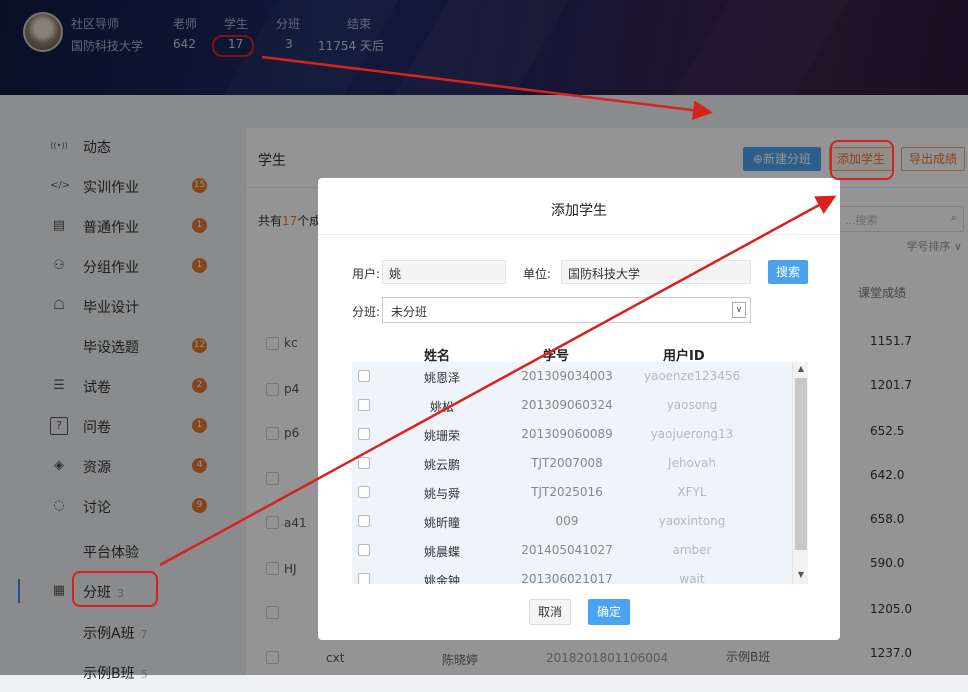 The width and height of the screenshot is (968, 692). What do you see at coordinates (550, 612) in the screenshot?
I see `cancel-button: 取消` at bounding box center [550, 612].